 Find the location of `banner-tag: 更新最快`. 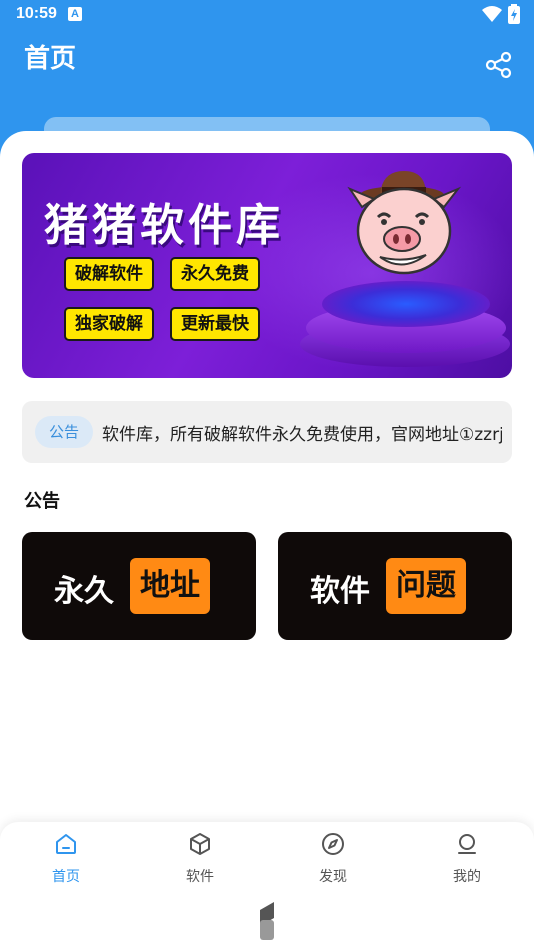

banner-tag: 更新最快 is located at coordinates (215, 324).